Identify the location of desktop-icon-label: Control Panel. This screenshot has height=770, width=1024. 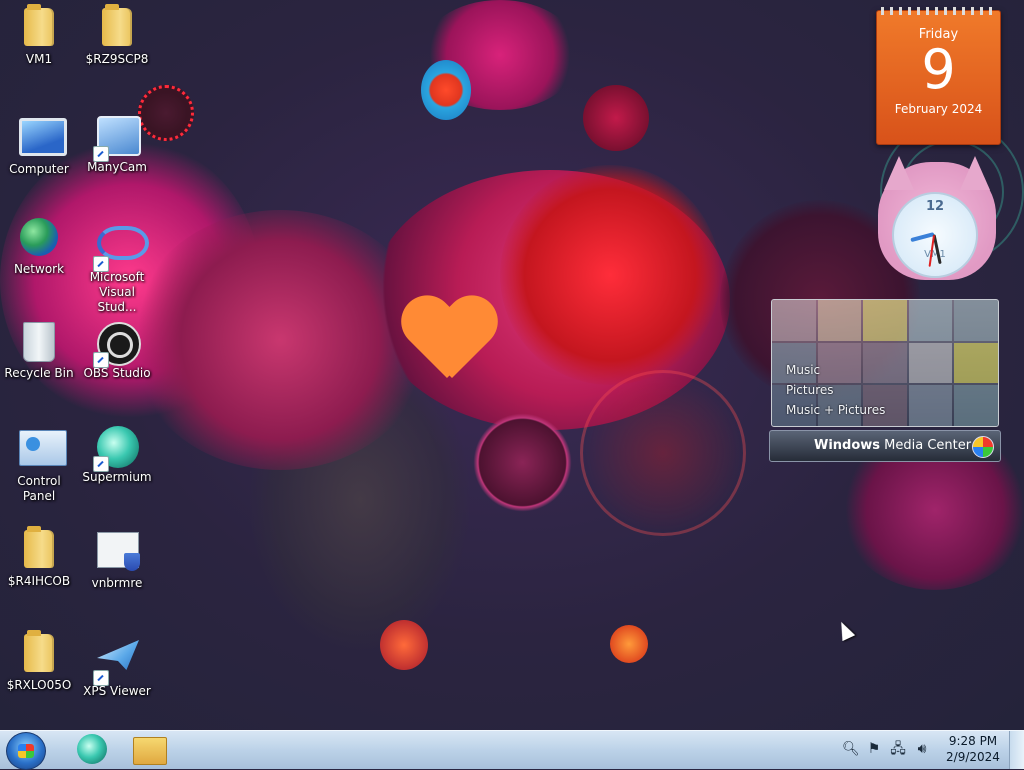
(39, 488).